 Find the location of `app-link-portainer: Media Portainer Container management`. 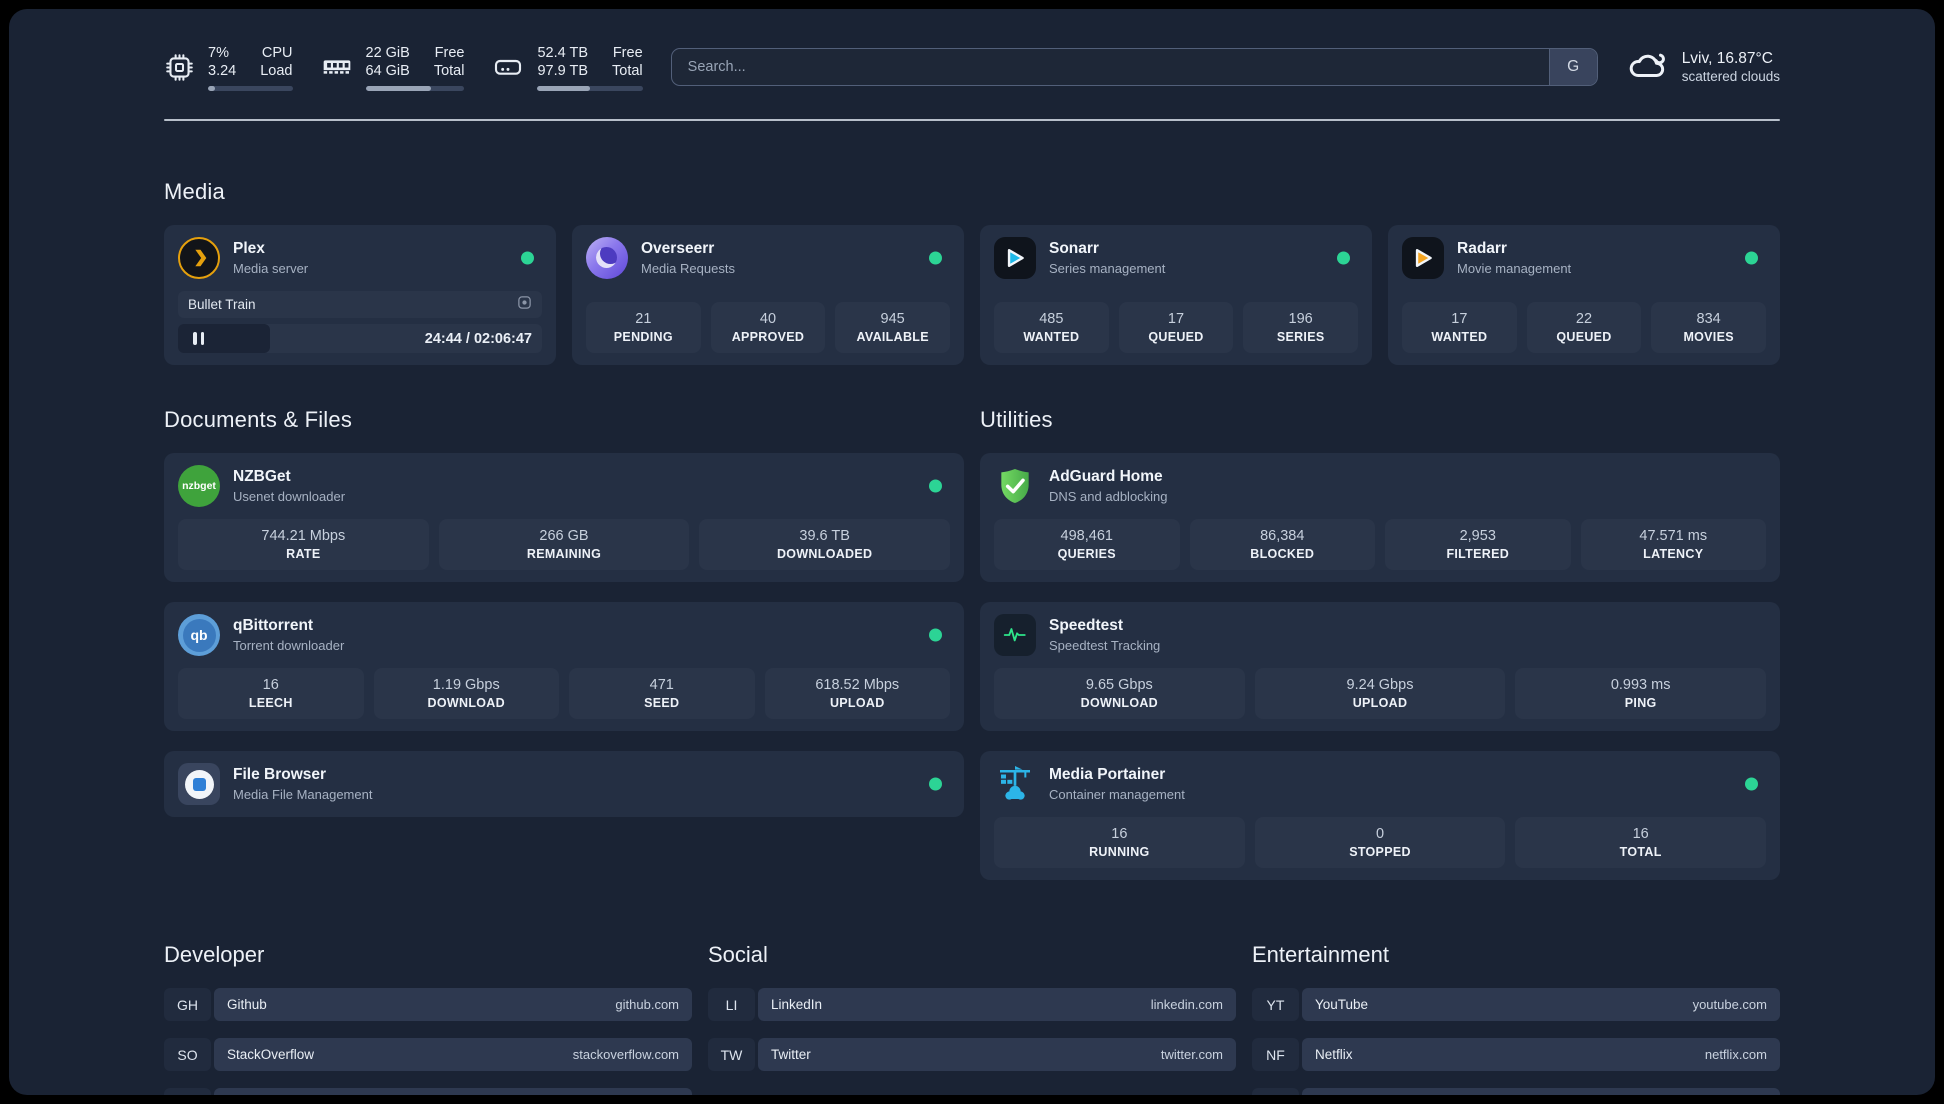

app-link-portainer: Media Portainer Container management is located at coordinates (1380, 784).